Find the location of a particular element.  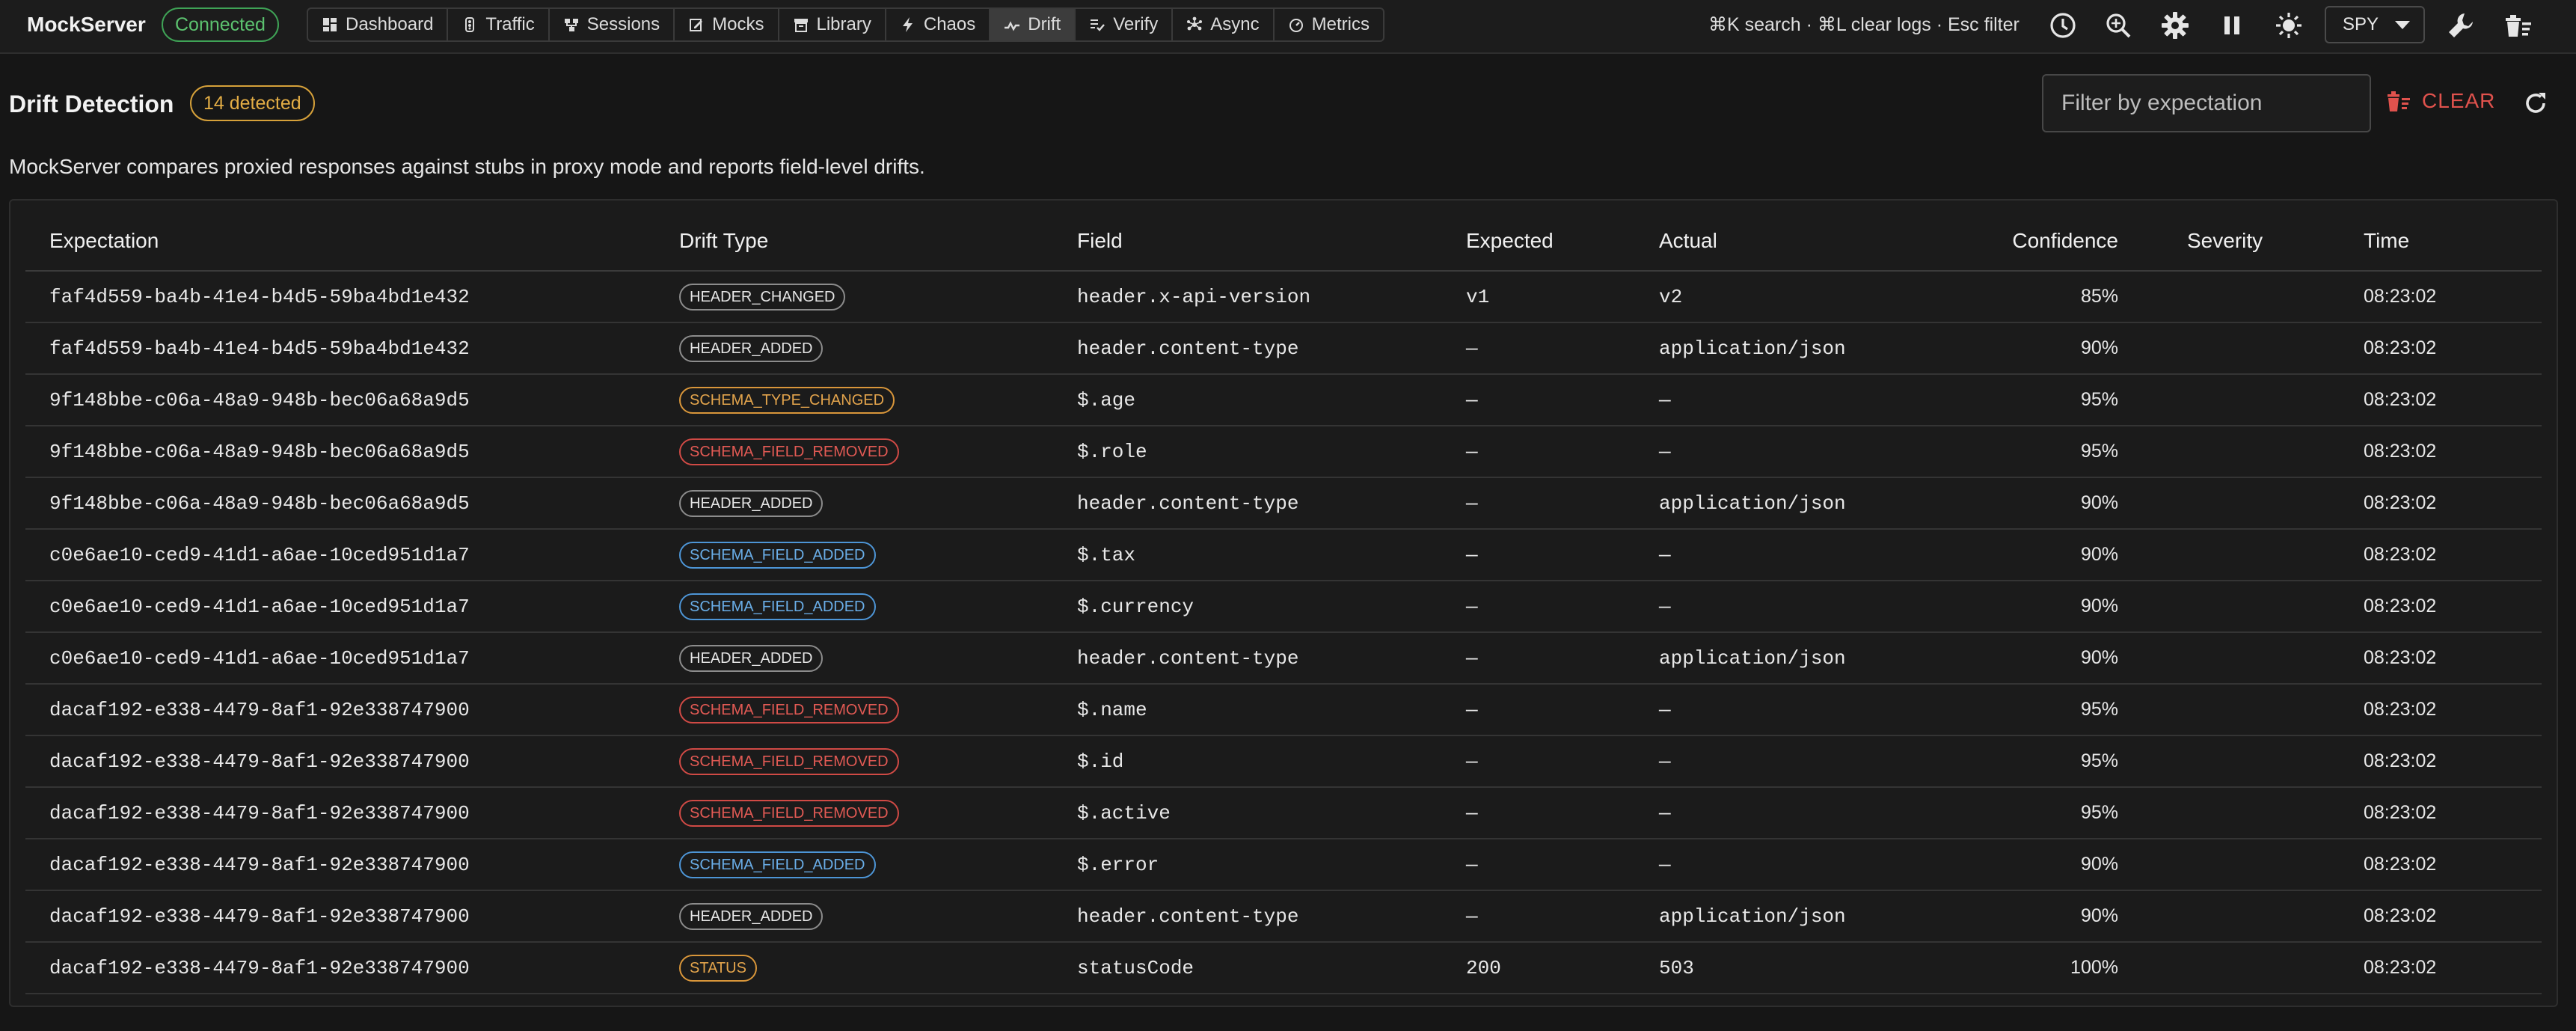

mode-select: SPY is located at coordinates (2375, 24).